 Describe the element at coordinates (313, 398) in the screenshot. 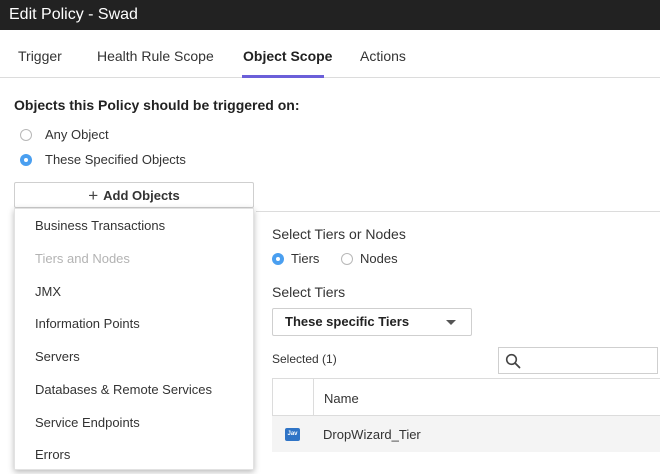

I see `column-divider` at that location.